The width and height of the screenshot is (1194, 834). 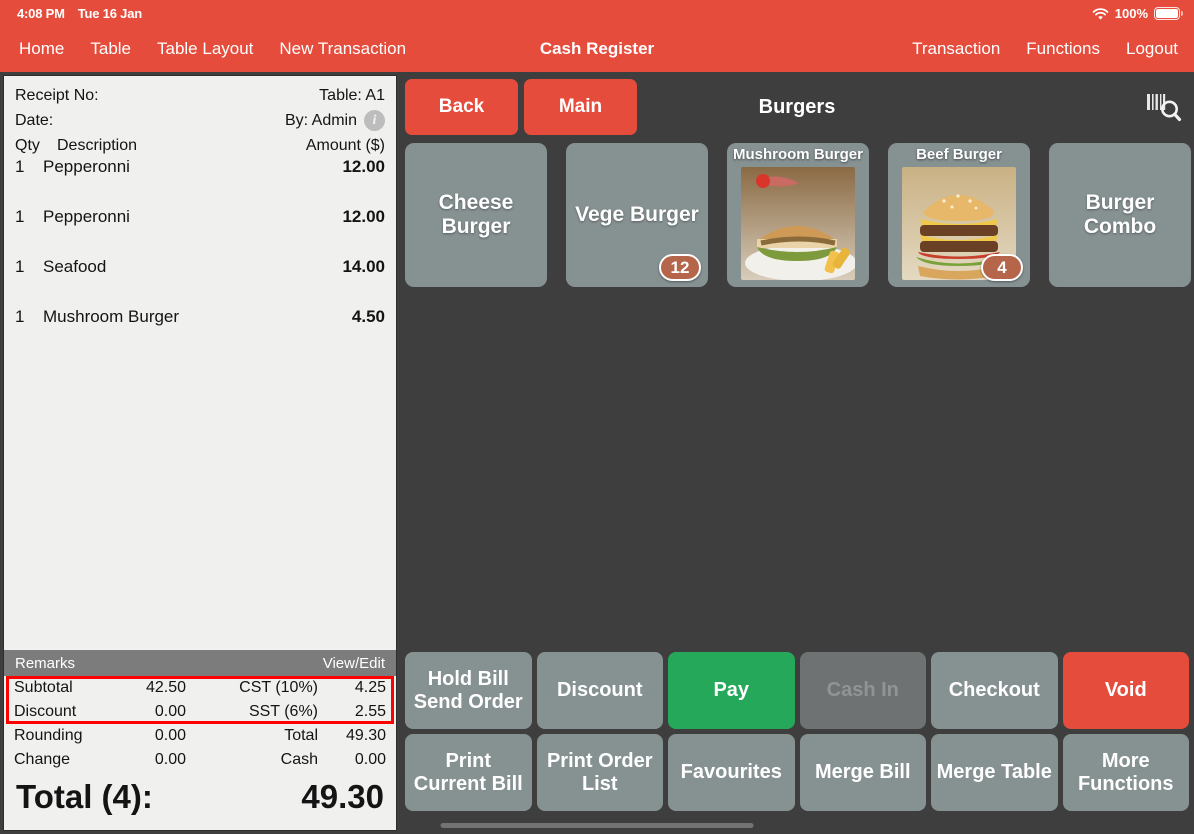 I want to click on receipt-item-row: 1 Mushroom Burger 4.50, so click(x=200, y=332).